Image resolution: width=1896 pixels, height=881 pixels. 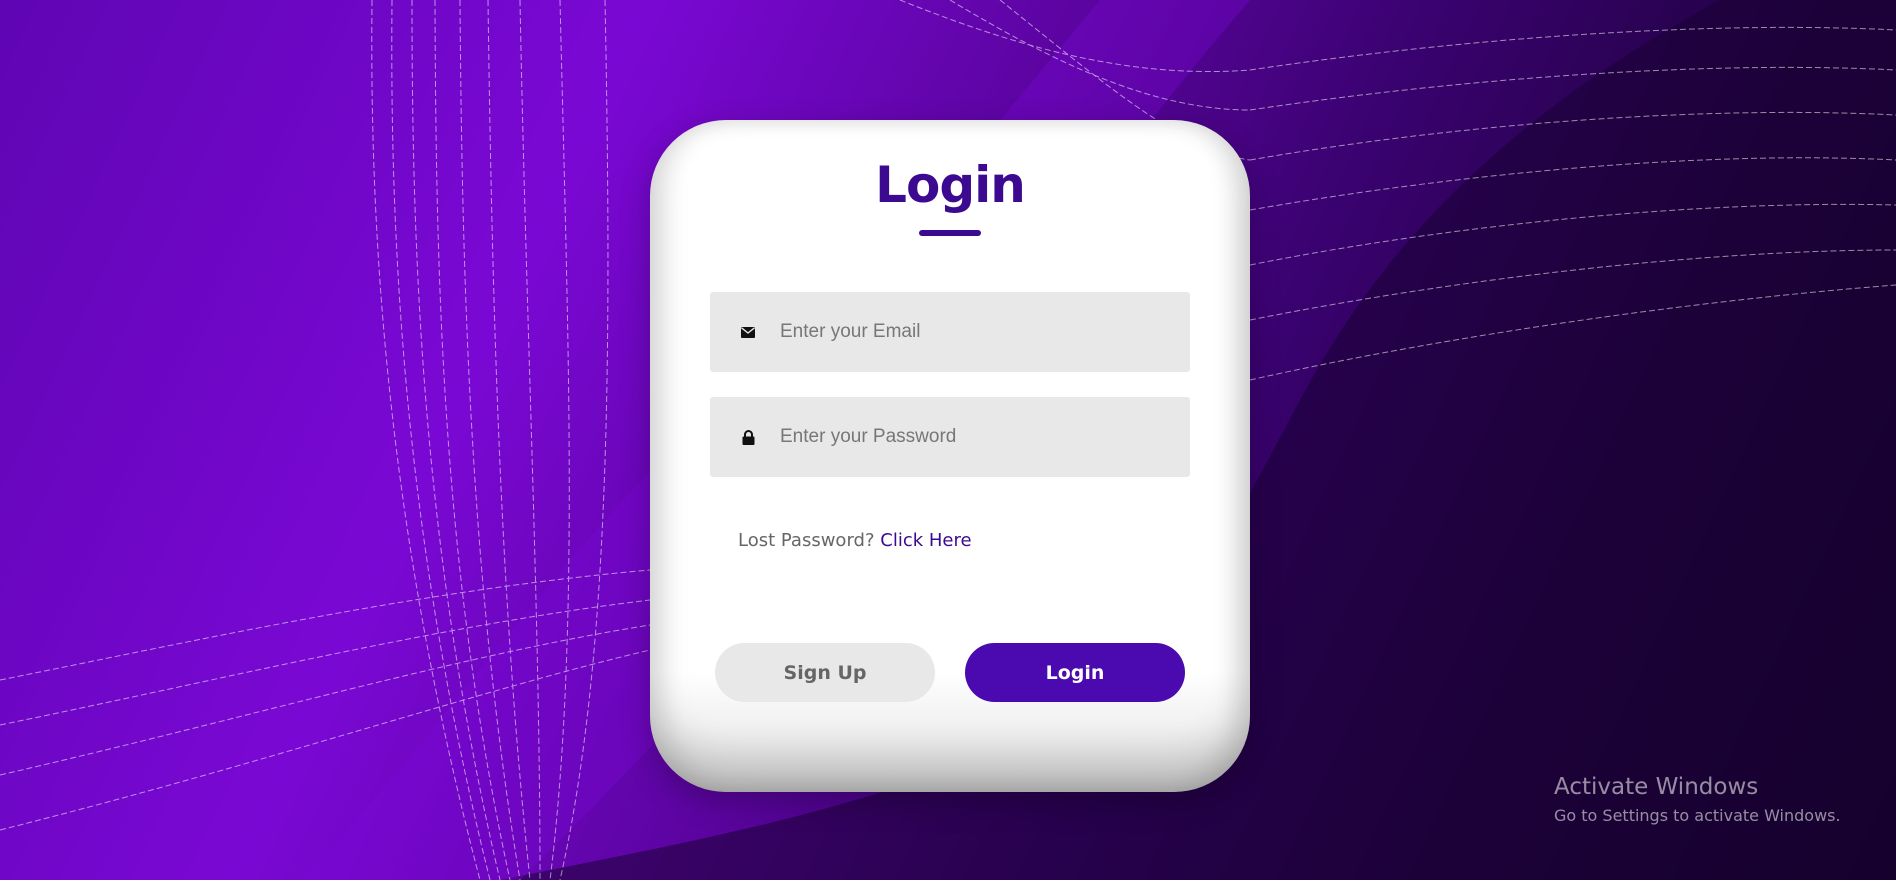 What do you see at coordinates (1697, 815) in the screenshot?
I see `watermark-subtitle: Go to Settings to activate Windows.` at bounding box center [1697, 815].